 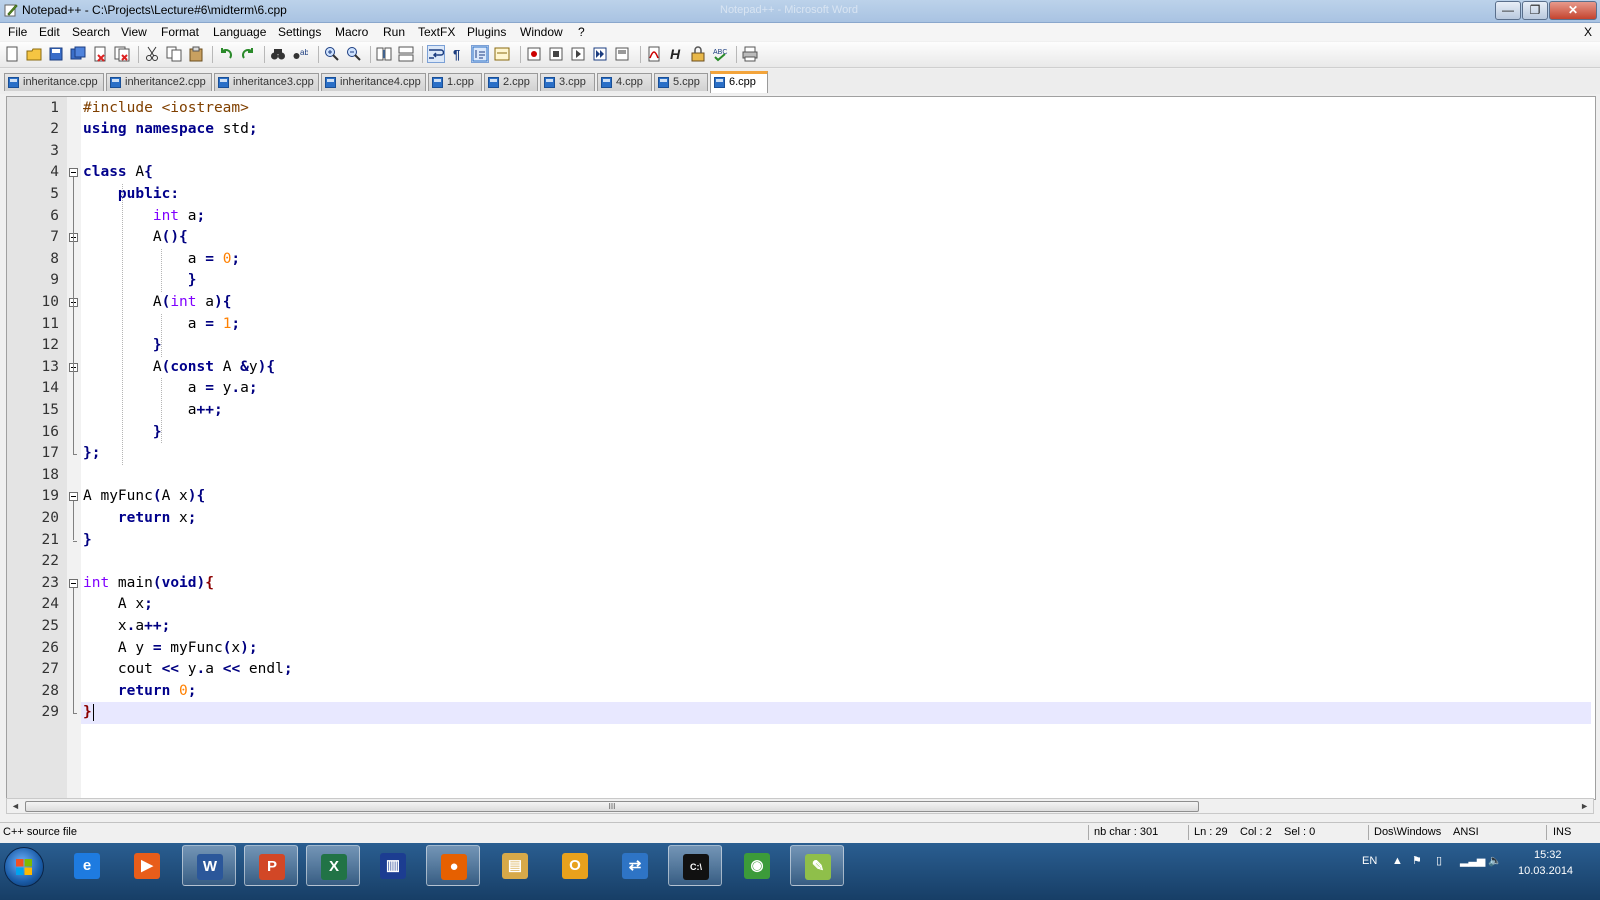 I want to click on redo-icon, so click(x=248, y=54).